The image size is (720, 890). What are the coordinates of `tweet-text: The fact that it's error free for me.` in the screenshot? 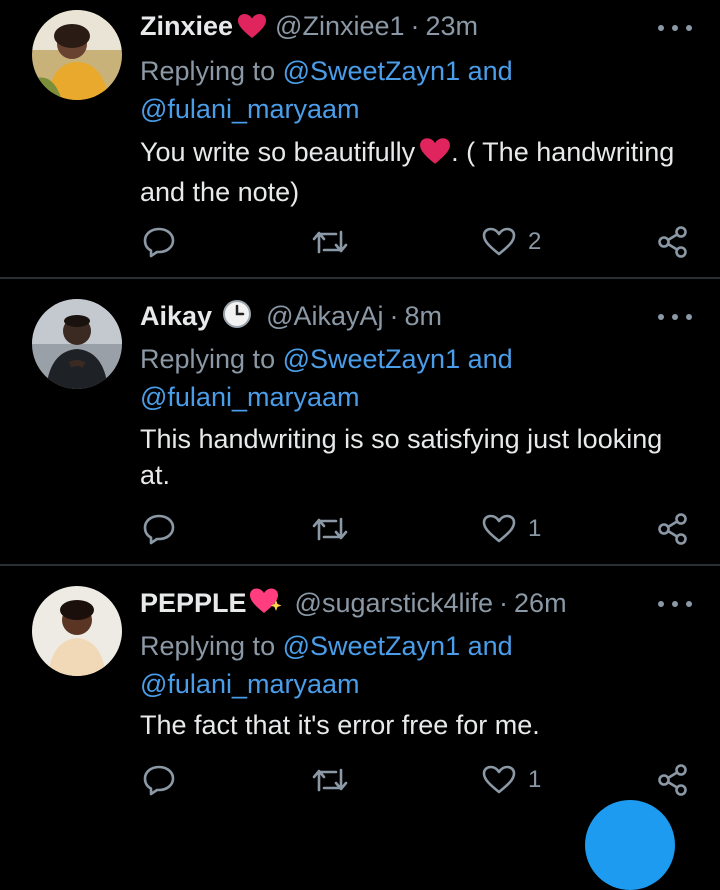 It's located at (340, 725).